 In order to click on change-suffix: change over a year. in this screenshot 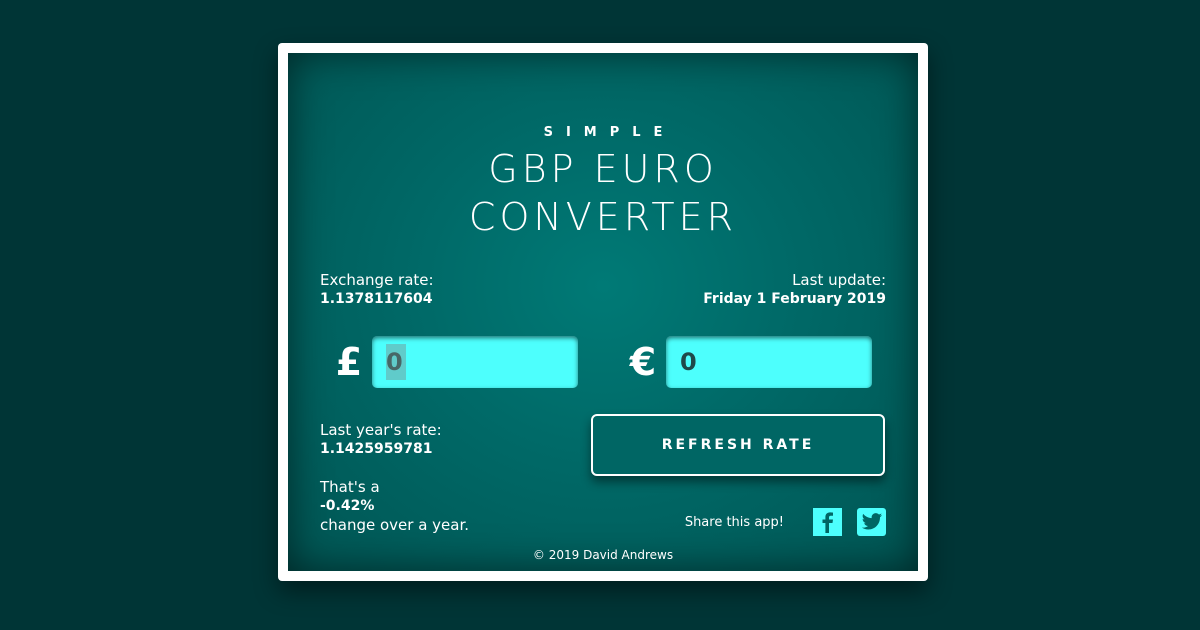, I will do `click(395, 525)`.